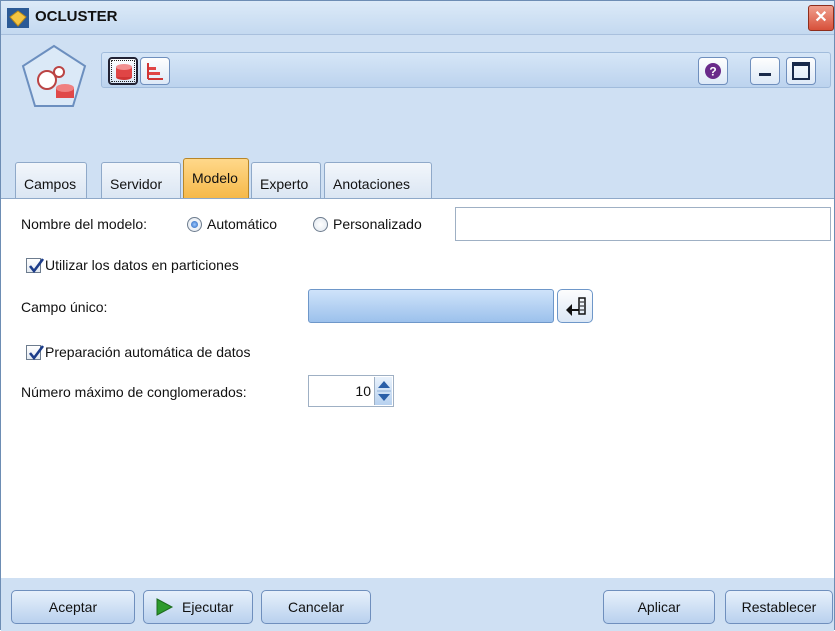  I want to click on minimize-icon, so click(765, 74).